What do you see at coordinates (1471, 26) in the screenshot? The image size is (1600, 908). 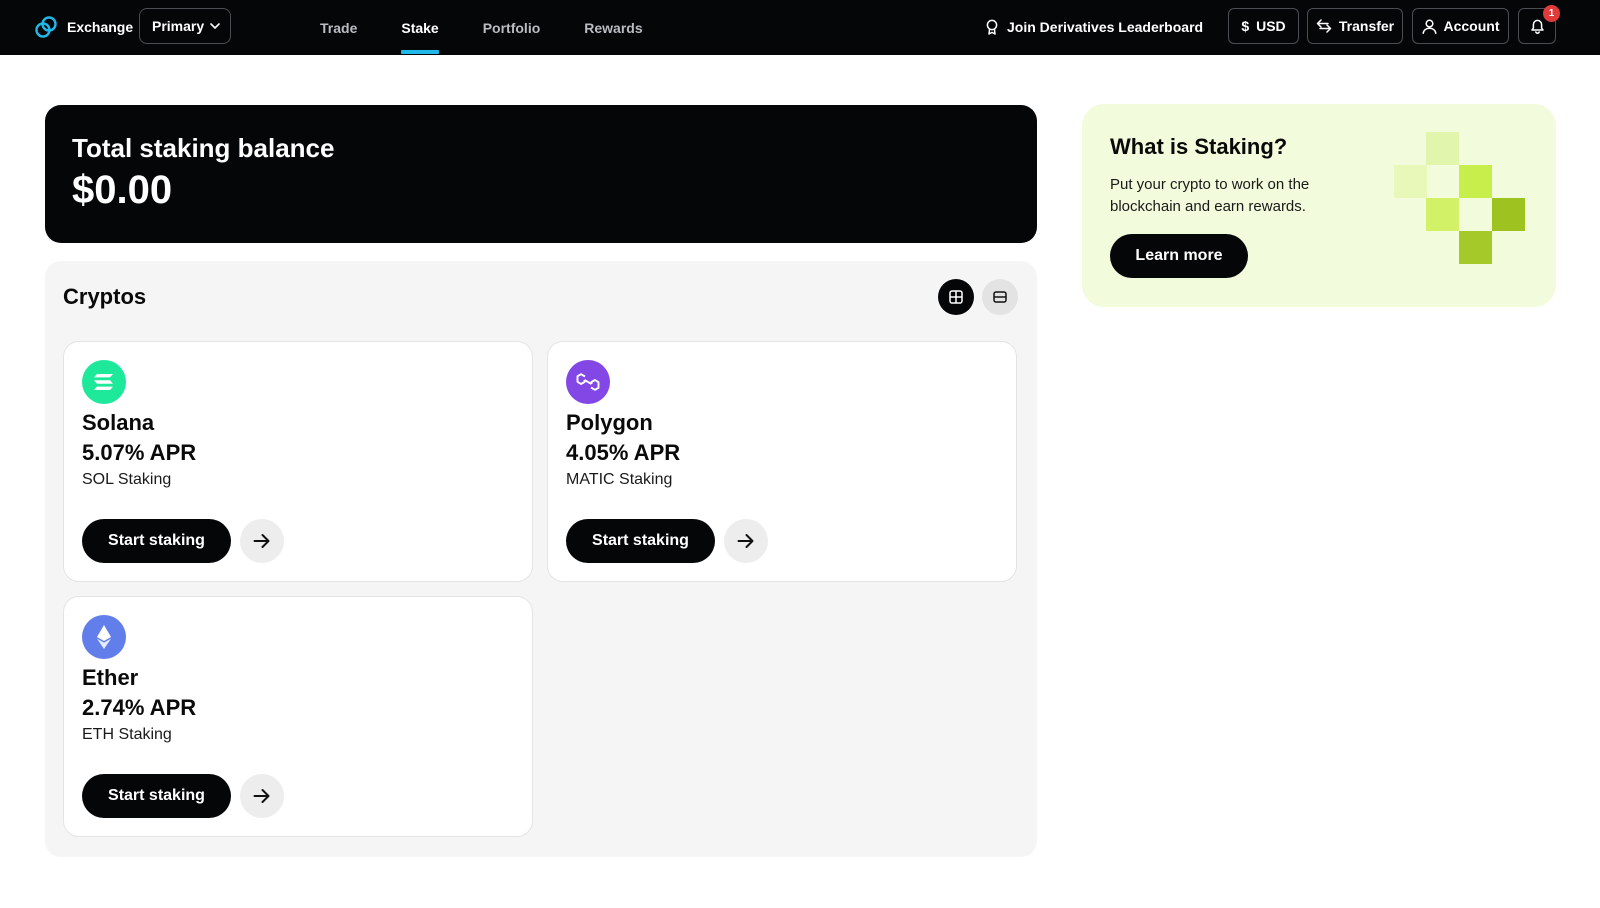 I see `account-label: Account` at bounding box center [1471, 26].